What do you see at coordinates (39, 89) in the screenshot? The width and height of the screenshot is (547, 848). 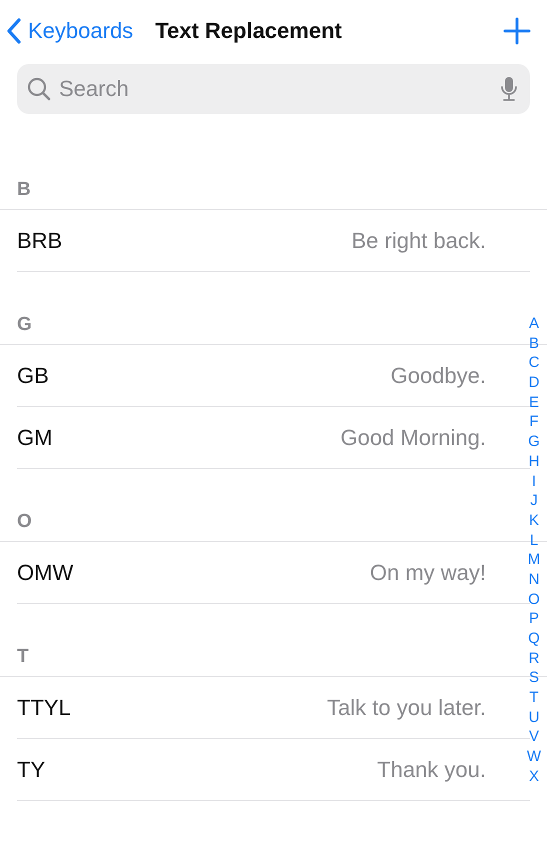 I see `search-icon` at bounding box center [39, 89].